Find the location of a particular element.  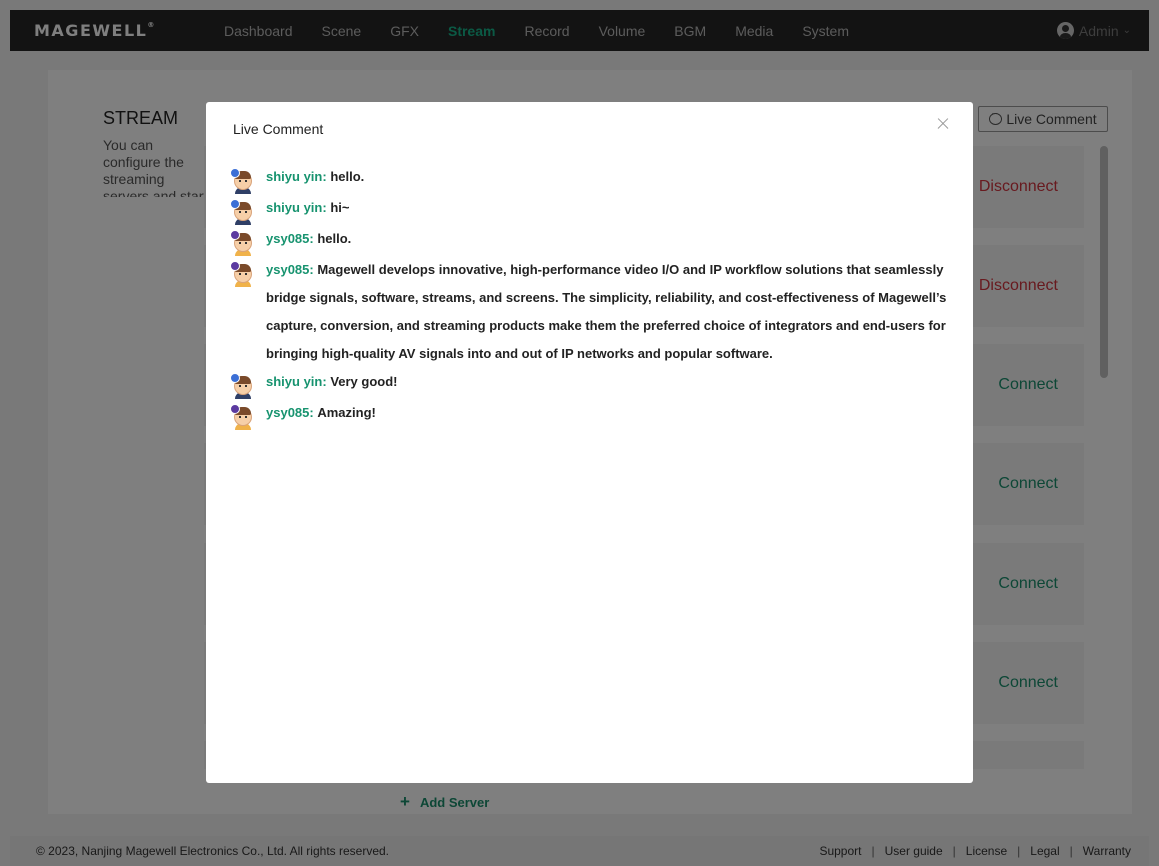

comment-item: shiyu yin: hi~ is located at coordinates (590, 212).